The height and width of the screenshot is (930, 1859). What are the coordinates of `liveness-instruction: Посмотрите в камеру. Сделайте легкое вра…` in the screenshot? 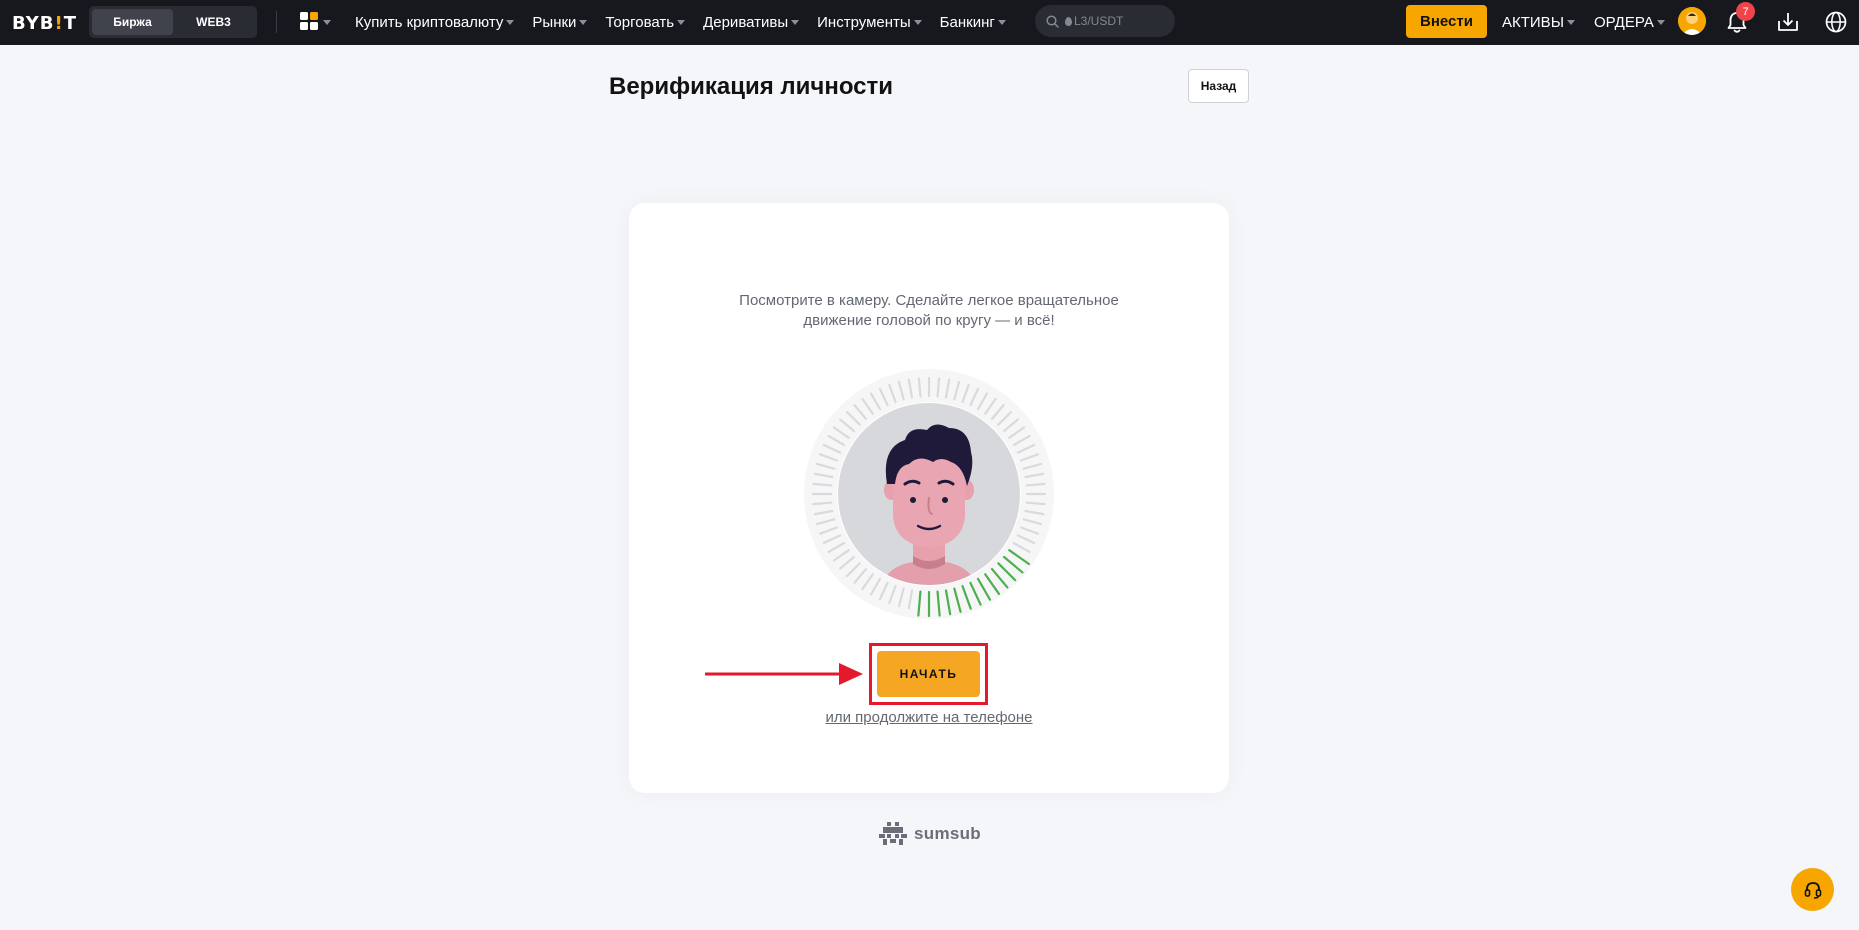 It's located at (929, 311).